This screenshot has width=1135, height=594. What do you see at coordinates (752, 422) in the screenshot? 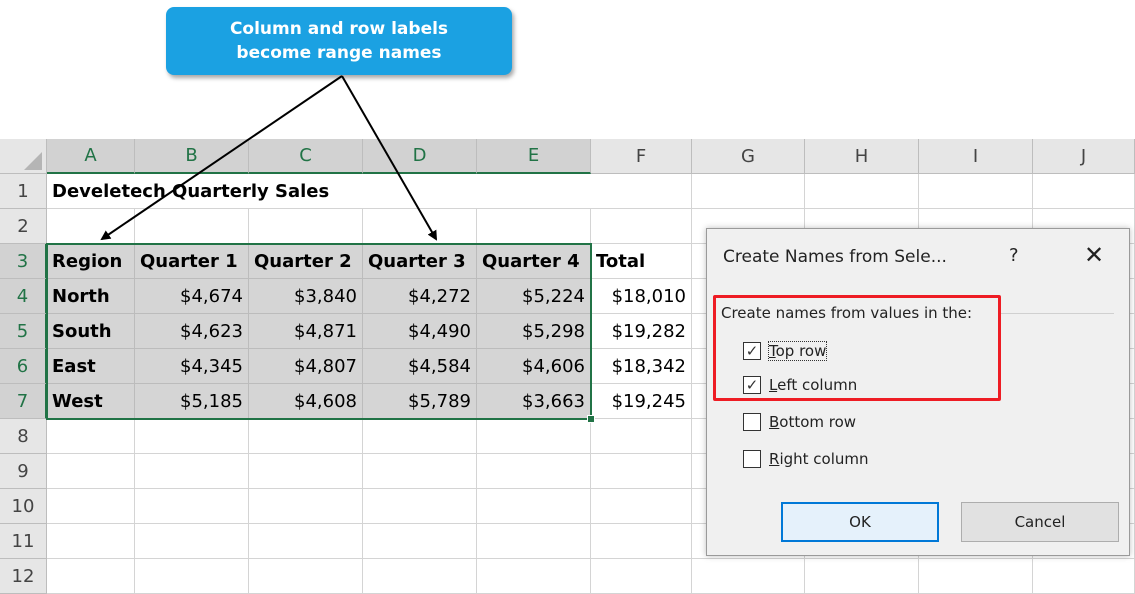
I see `bottom-row-checkbox` at bounding box center [752, 422].